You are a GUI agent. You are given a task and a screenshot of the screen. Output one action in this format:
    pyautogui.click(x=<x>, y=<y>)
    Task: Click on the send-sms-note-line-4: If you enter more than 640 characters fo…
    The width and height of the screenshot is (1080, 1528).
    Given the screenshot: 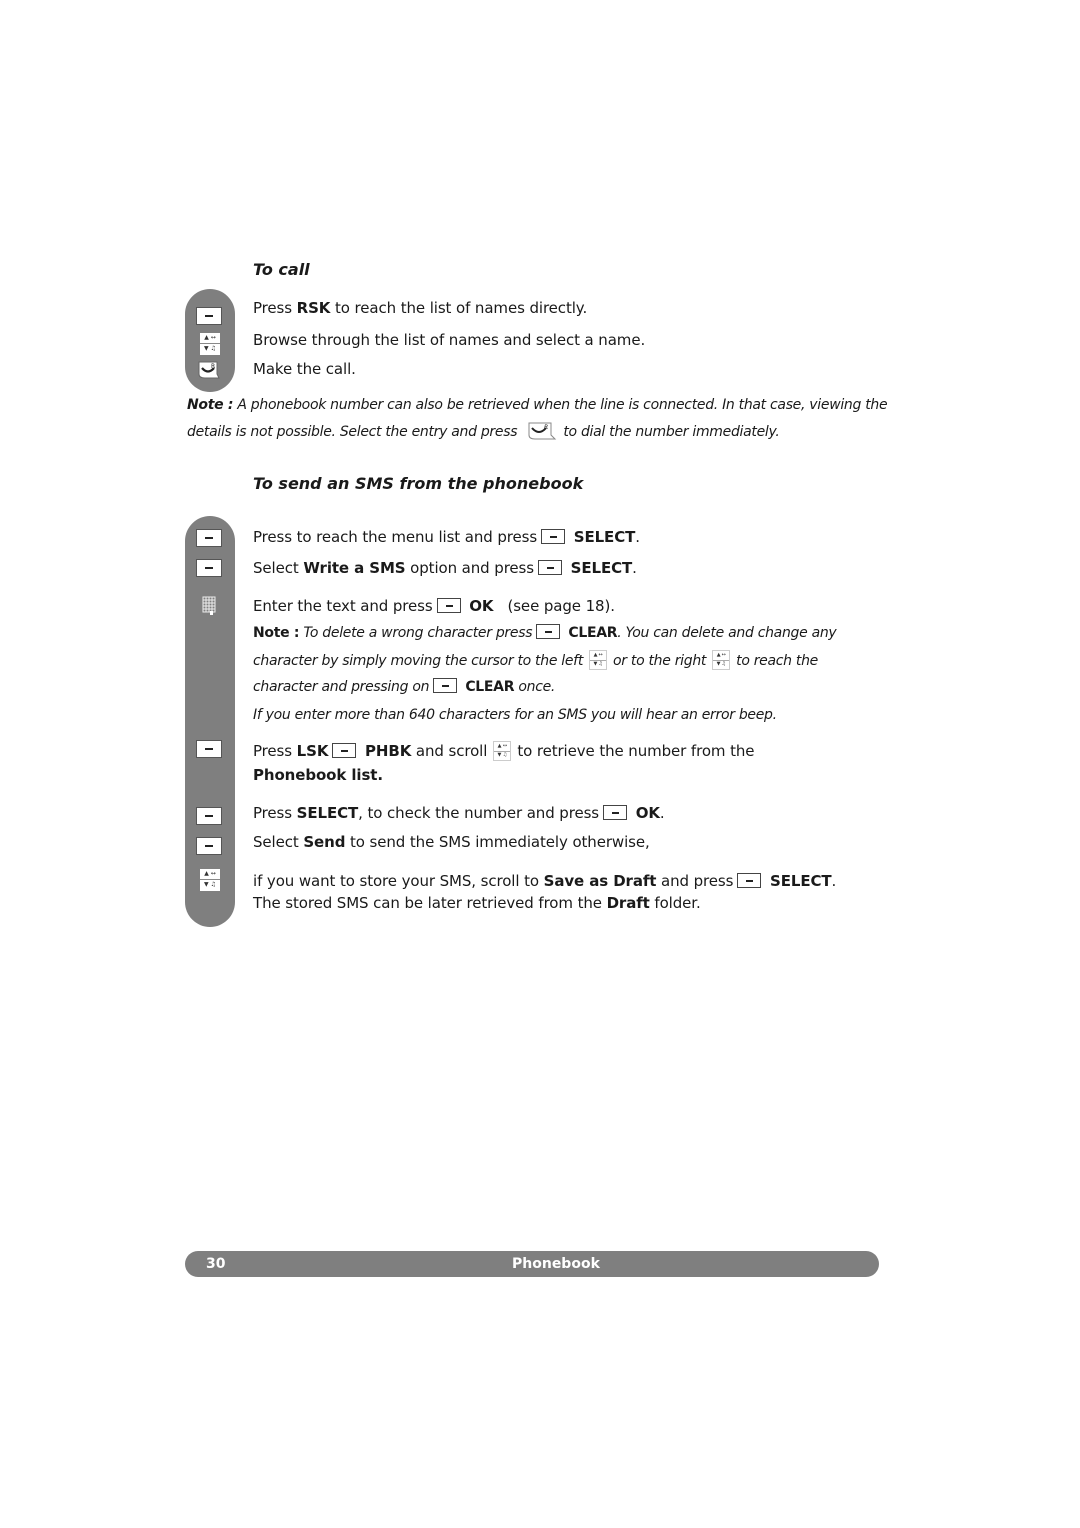 What is the action you would take?
    pyautogui.click(x=515, y=715)
    